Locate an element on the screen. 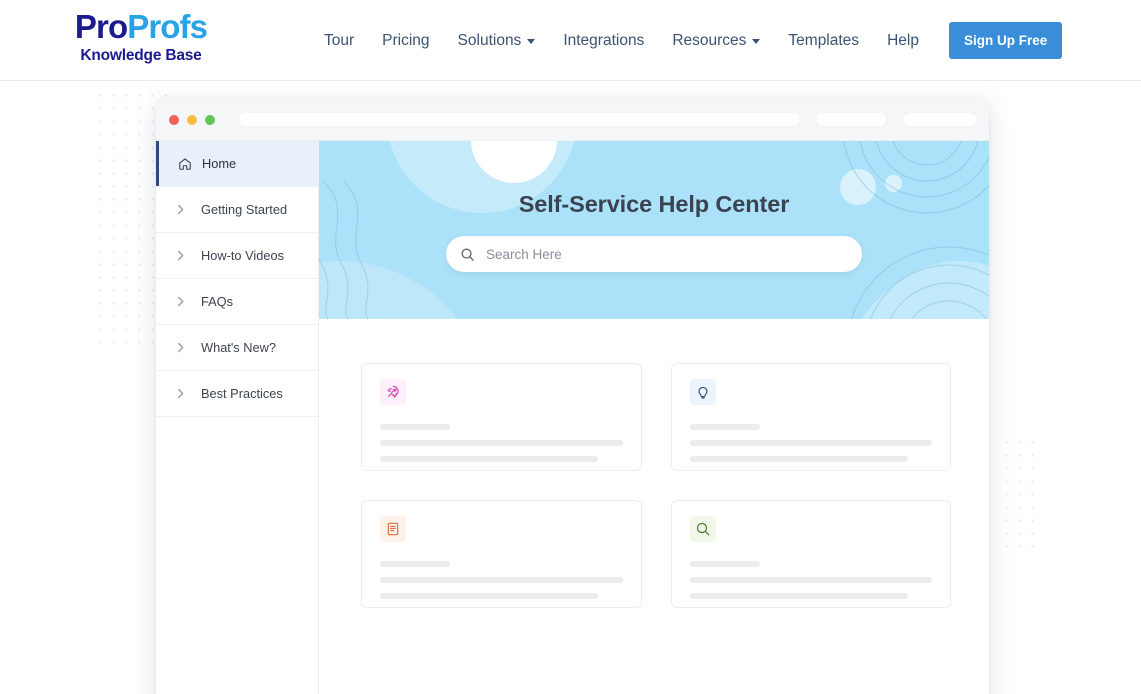  nav-item-resources: Resources is located at coordinates (716, 41).